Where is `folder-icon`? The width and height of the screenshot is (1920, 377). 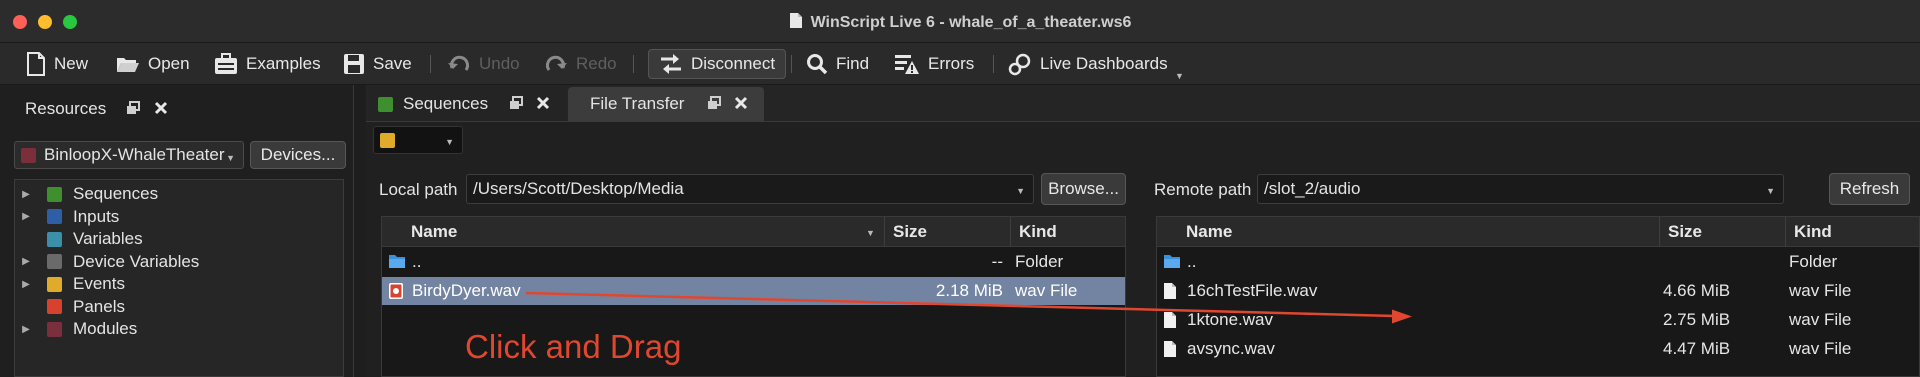 folder-icon is located at coordinates (1172, 261).